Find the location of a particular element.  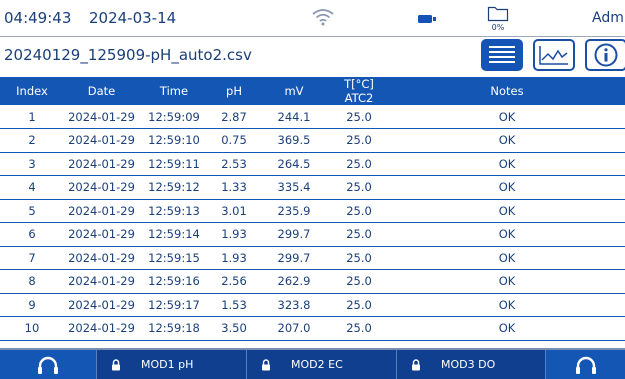

column-header-notes: Notes is located at coordinates (507, 91).